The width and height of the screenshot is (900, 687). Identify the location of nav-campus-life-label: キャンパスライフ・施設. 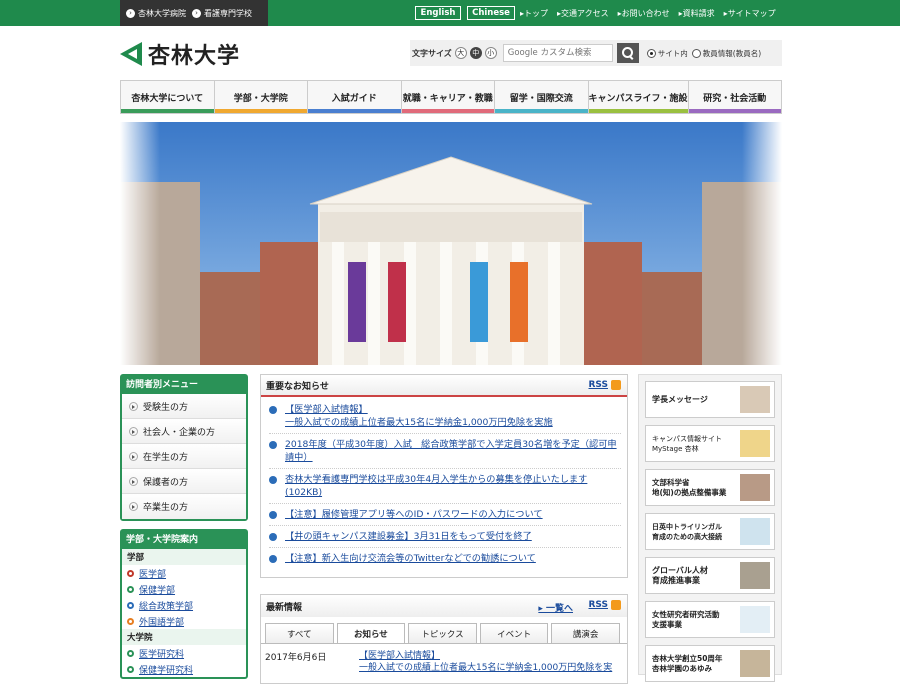
(638, 98).